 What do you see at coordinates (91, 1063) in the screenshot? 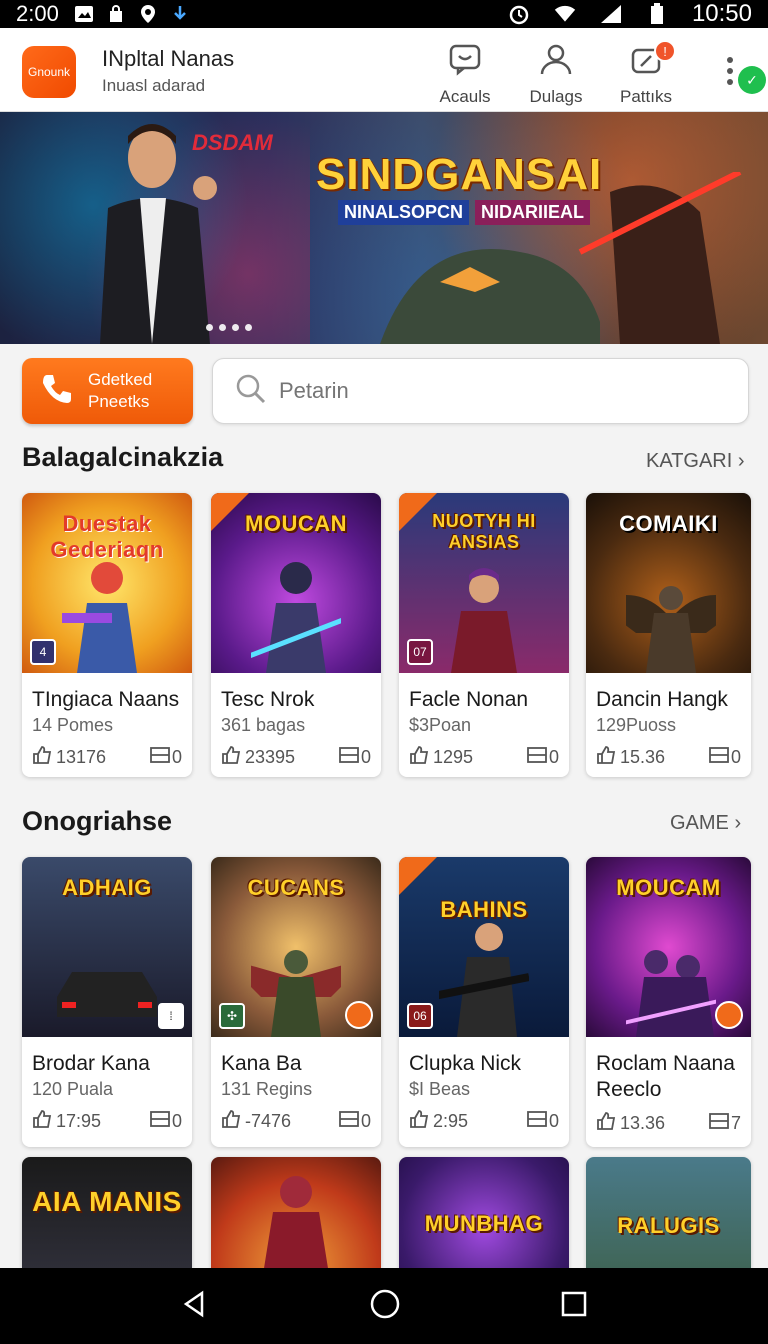
I see `game-card-title: Brodar Kana` at bounding box center [91, 1063].